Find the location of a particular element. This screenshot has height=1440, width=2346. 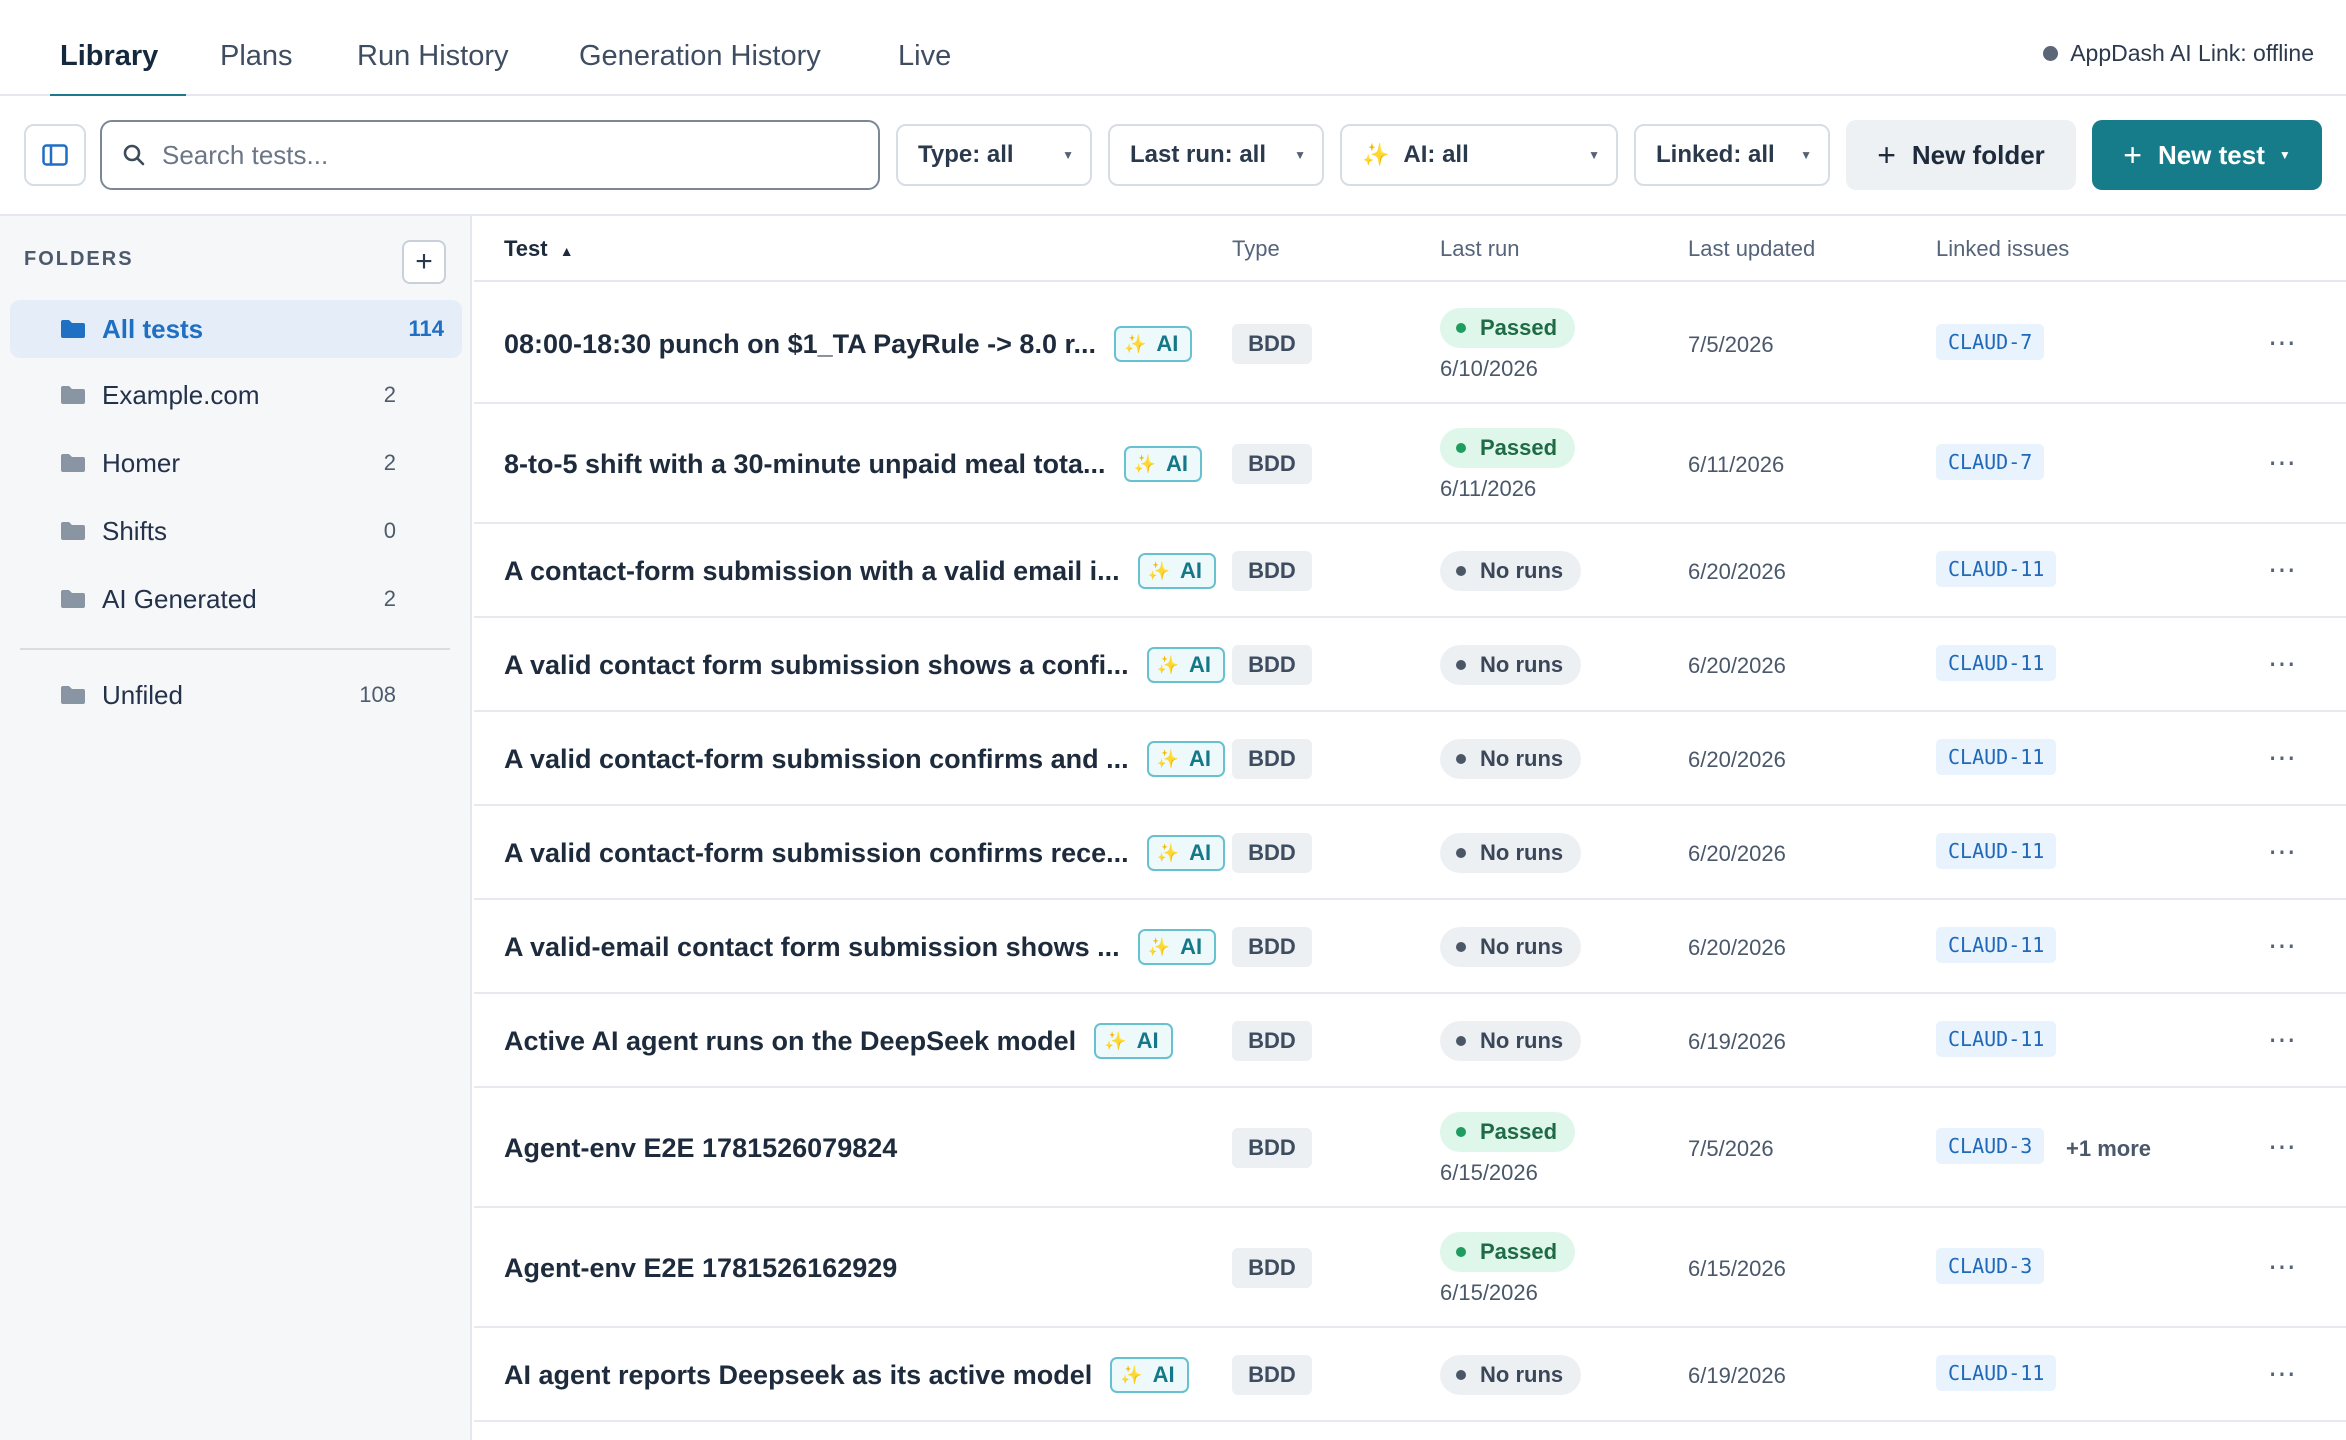

plus-icon: + is located at coordinates (2132, 155).